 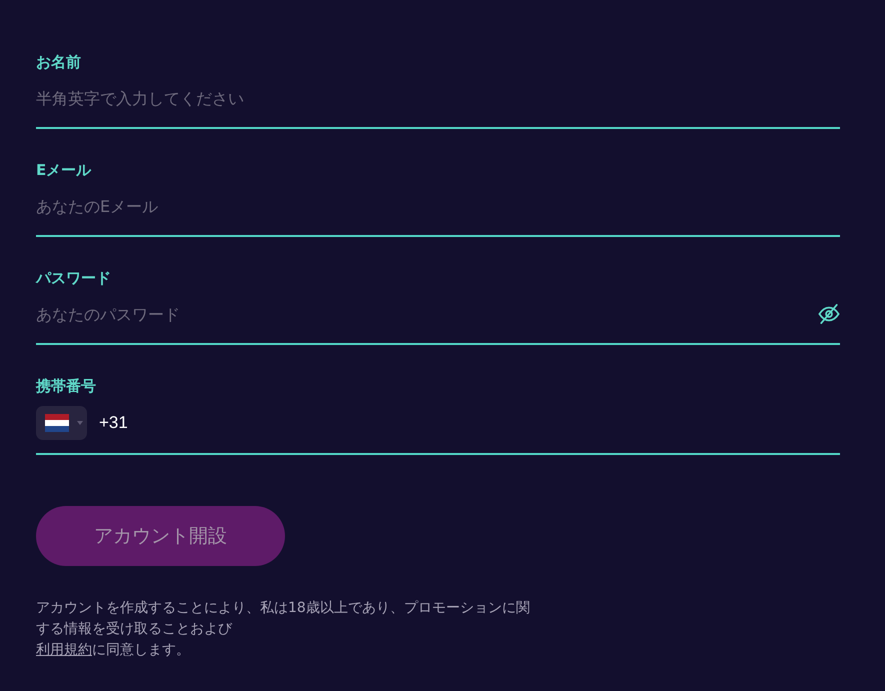 I want to click on country-select, so click(x=61, y=423).